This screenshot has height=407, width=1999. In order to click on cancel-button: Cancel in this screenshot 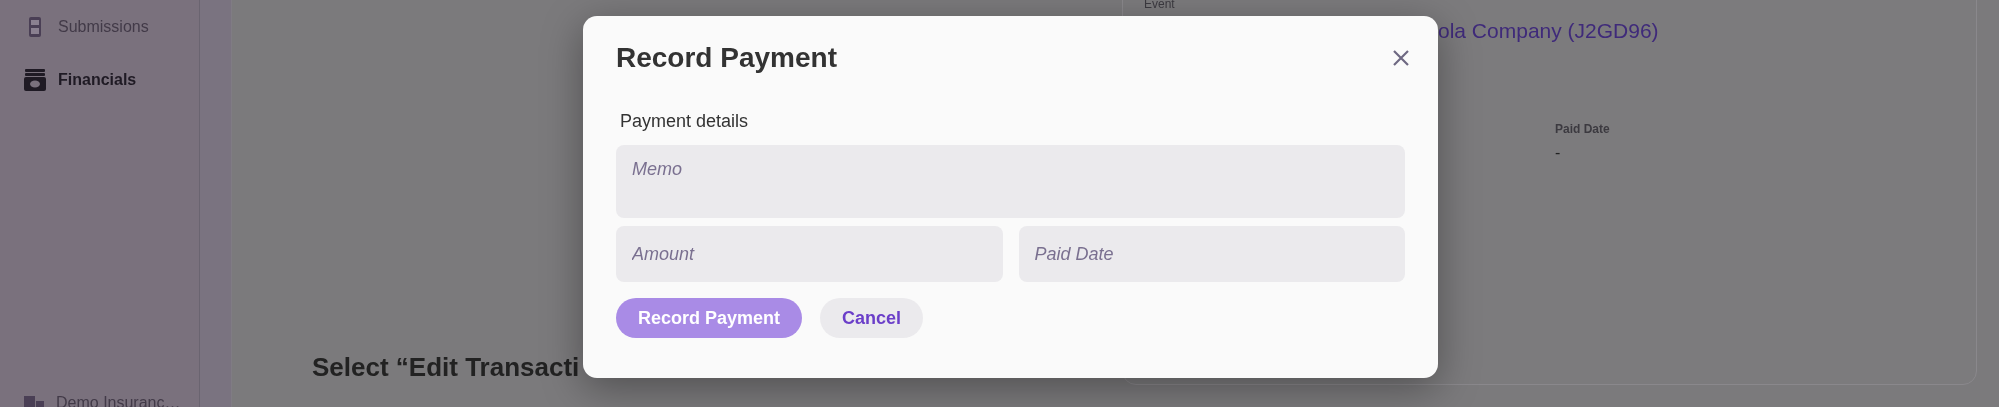, I will do `click(872, 318)`.